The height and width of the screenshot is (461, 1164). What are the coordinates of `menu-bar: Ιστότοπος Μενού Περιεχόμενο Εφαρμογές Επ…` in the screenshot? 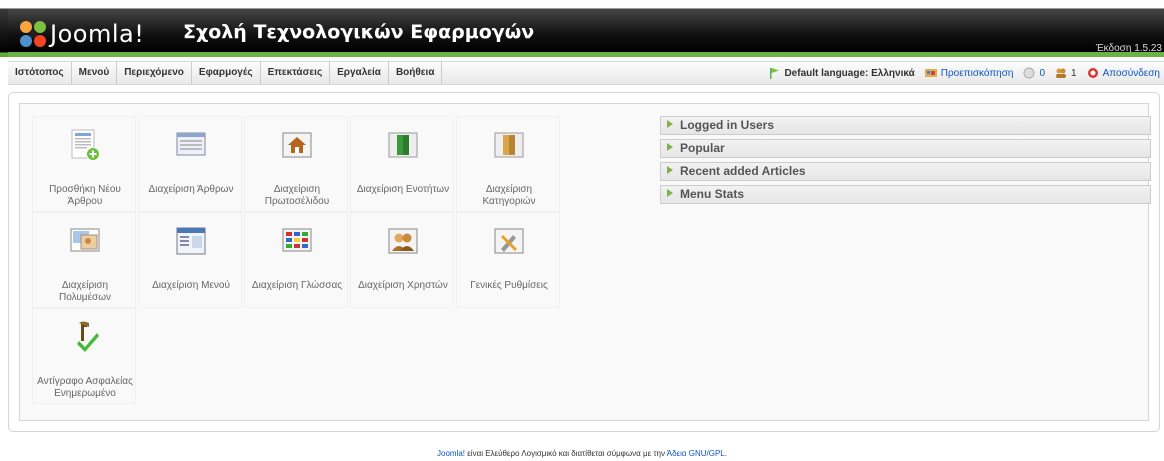 It's located at (586, 73).